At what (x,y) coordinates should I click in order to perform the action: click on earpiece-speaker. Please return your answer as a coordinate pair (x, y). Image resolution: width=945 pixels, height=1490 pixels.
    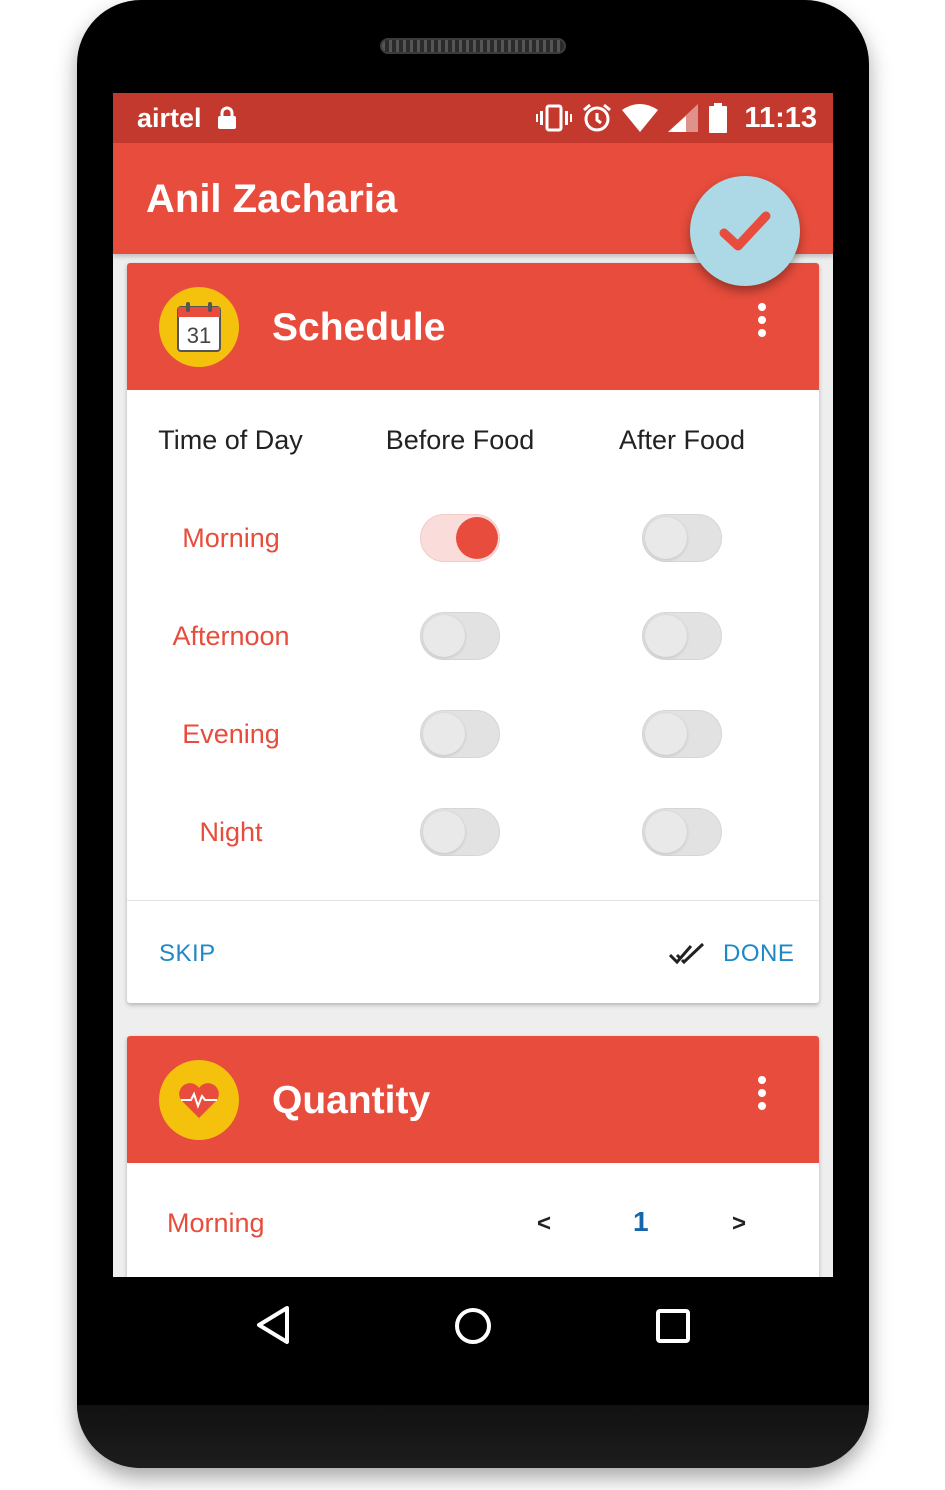
    Looking at the image, I should click on (473, 46).